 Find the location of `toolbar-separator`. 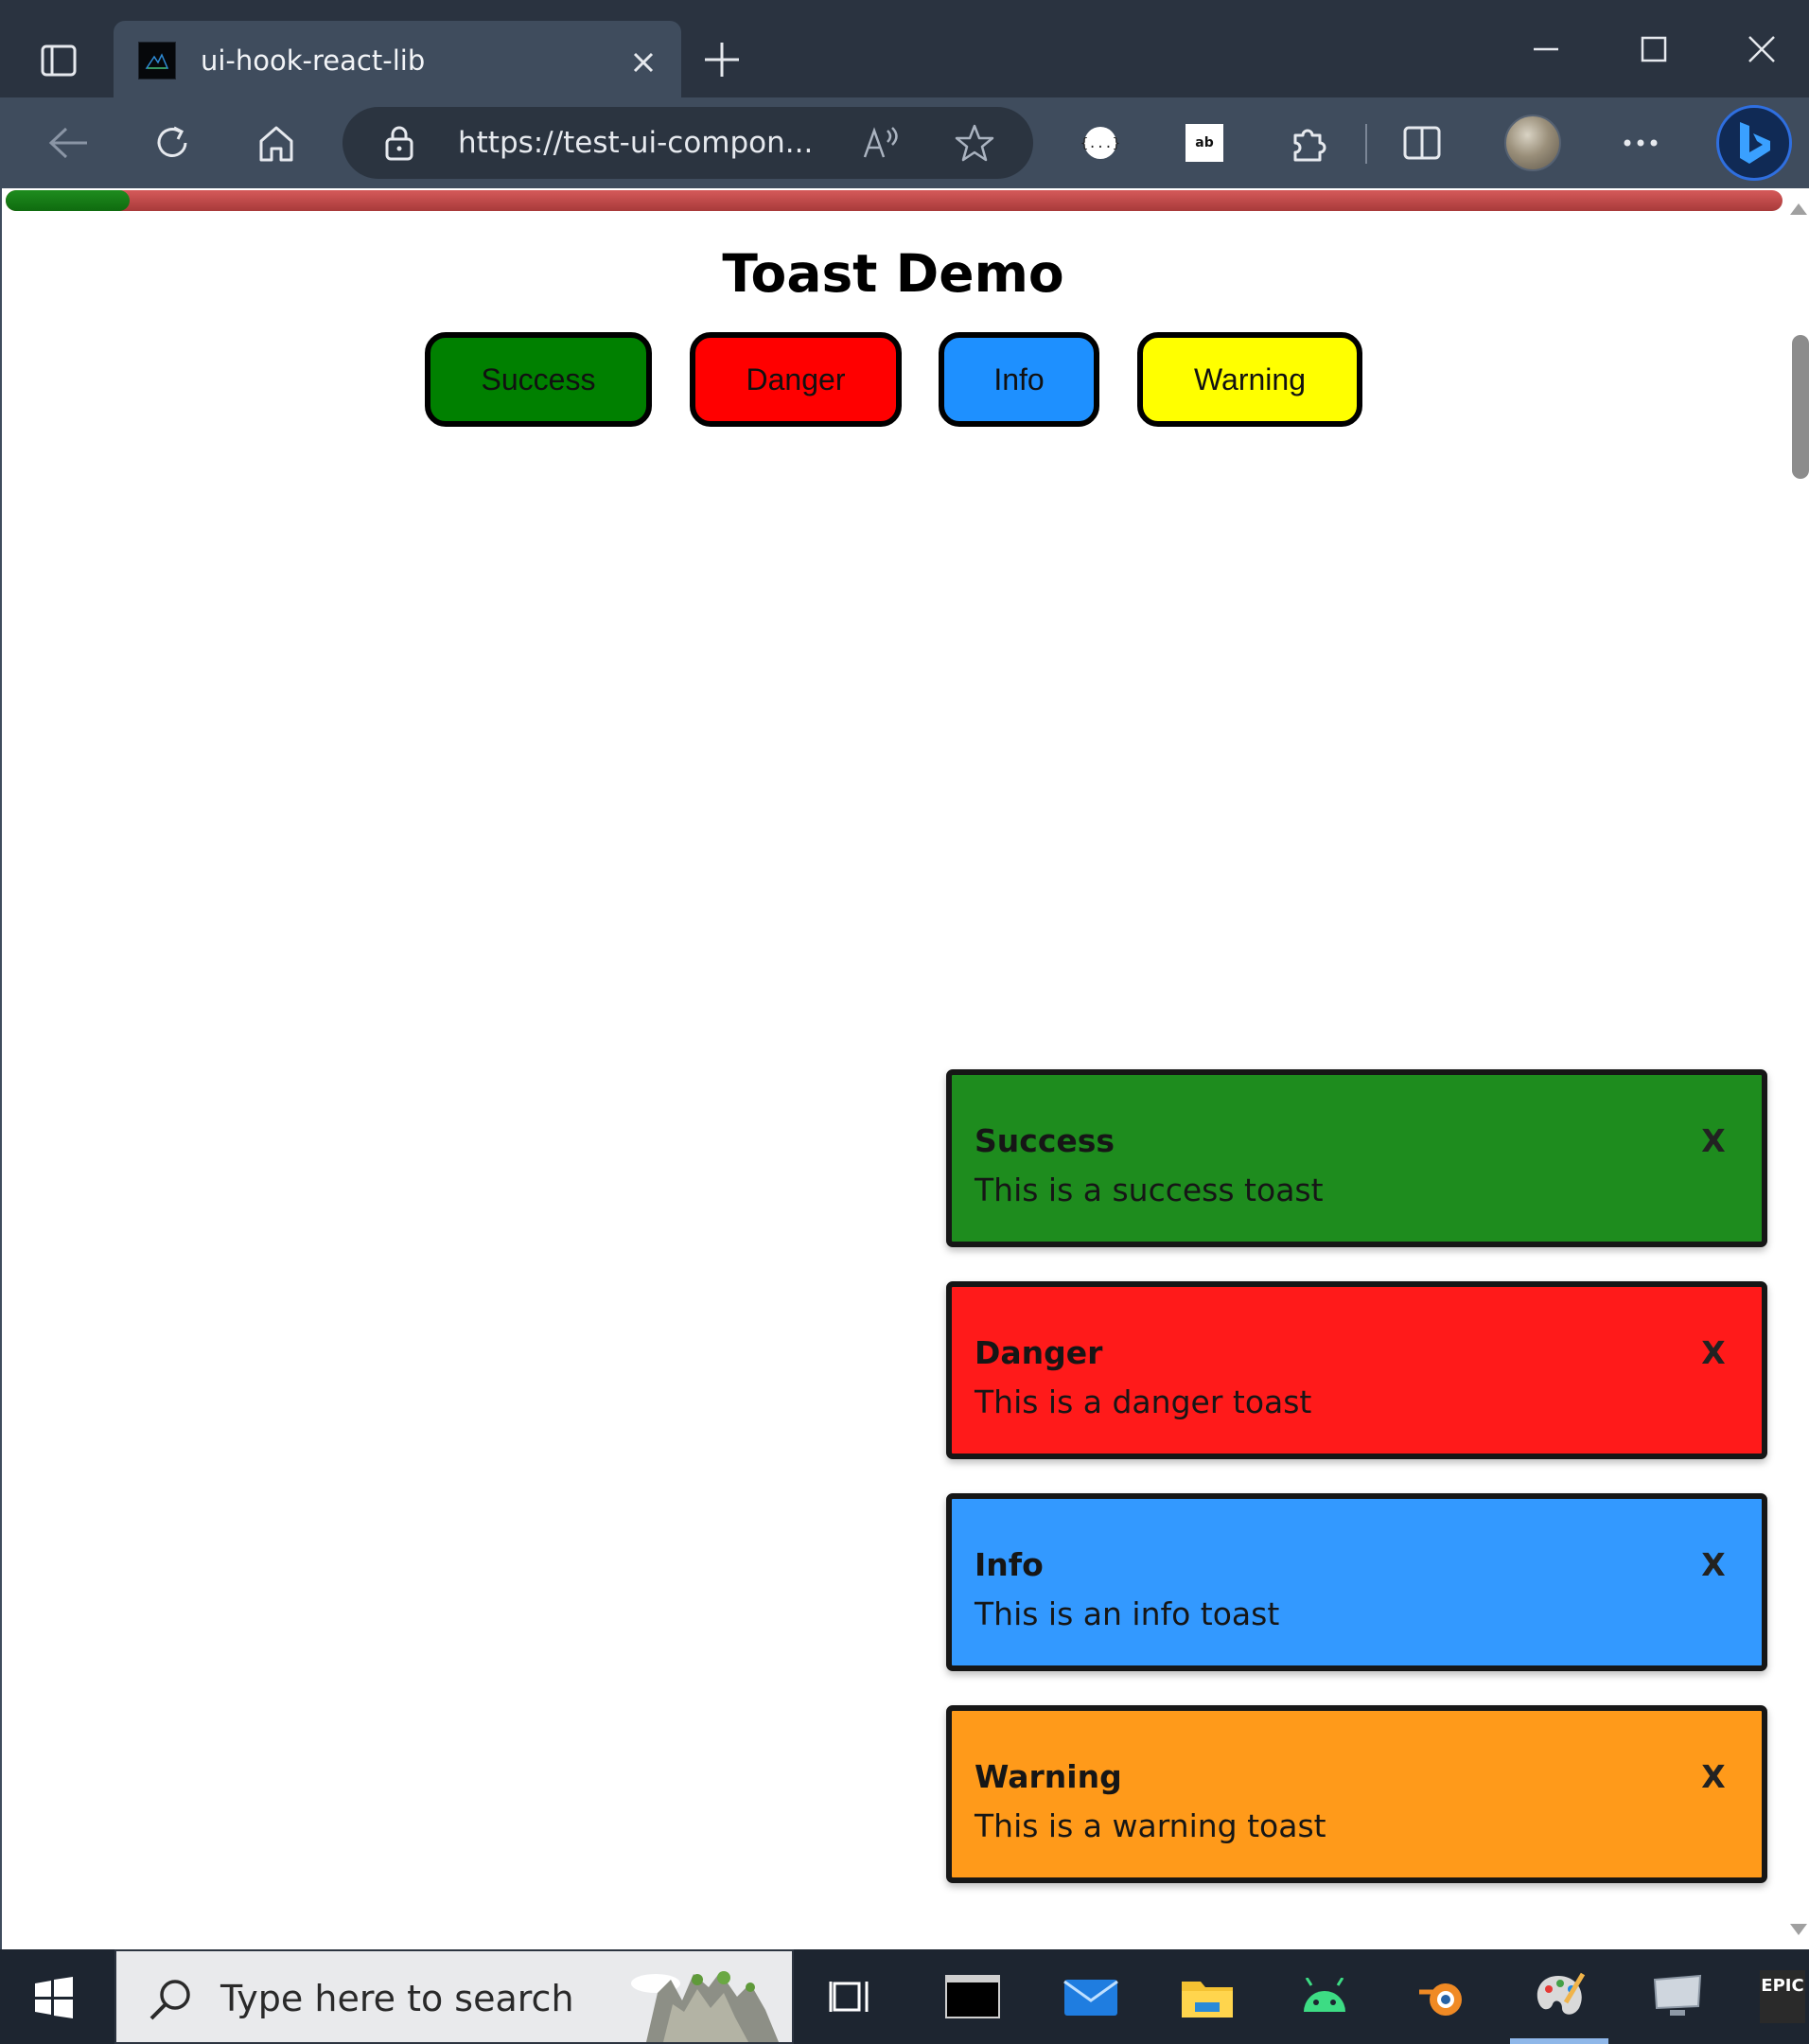

toolbar-separator is located at coordinates (1366, 144).